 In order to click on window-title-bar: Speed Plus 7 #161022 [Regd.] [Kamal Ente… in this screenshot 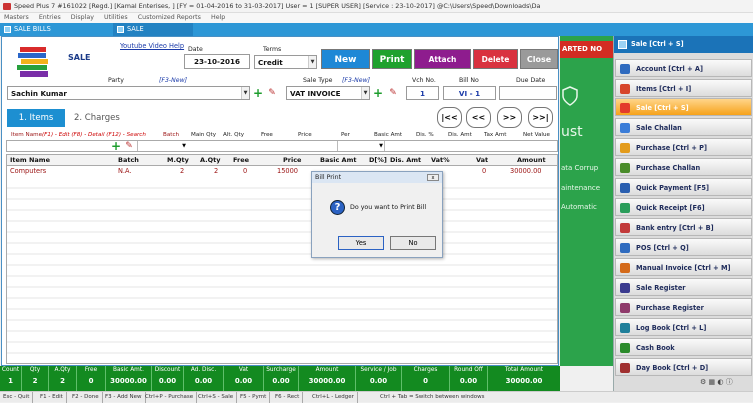, I will do `click(376, 6)`.